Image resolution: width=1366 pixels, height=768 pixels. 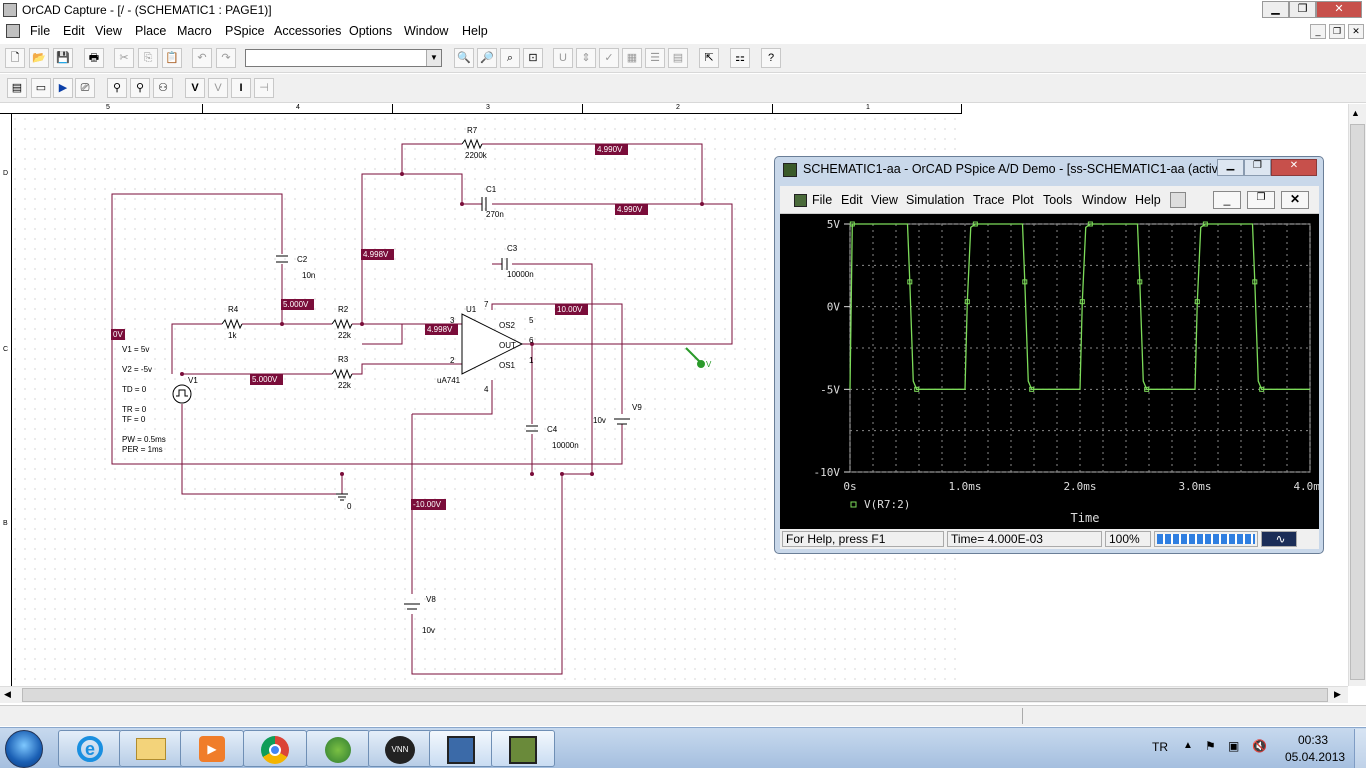 What do you see at coordinates (1227, 200) in the screenshot?
I see `pspice-mdi-minimize-button: _` at bounding box center [1227, 200].